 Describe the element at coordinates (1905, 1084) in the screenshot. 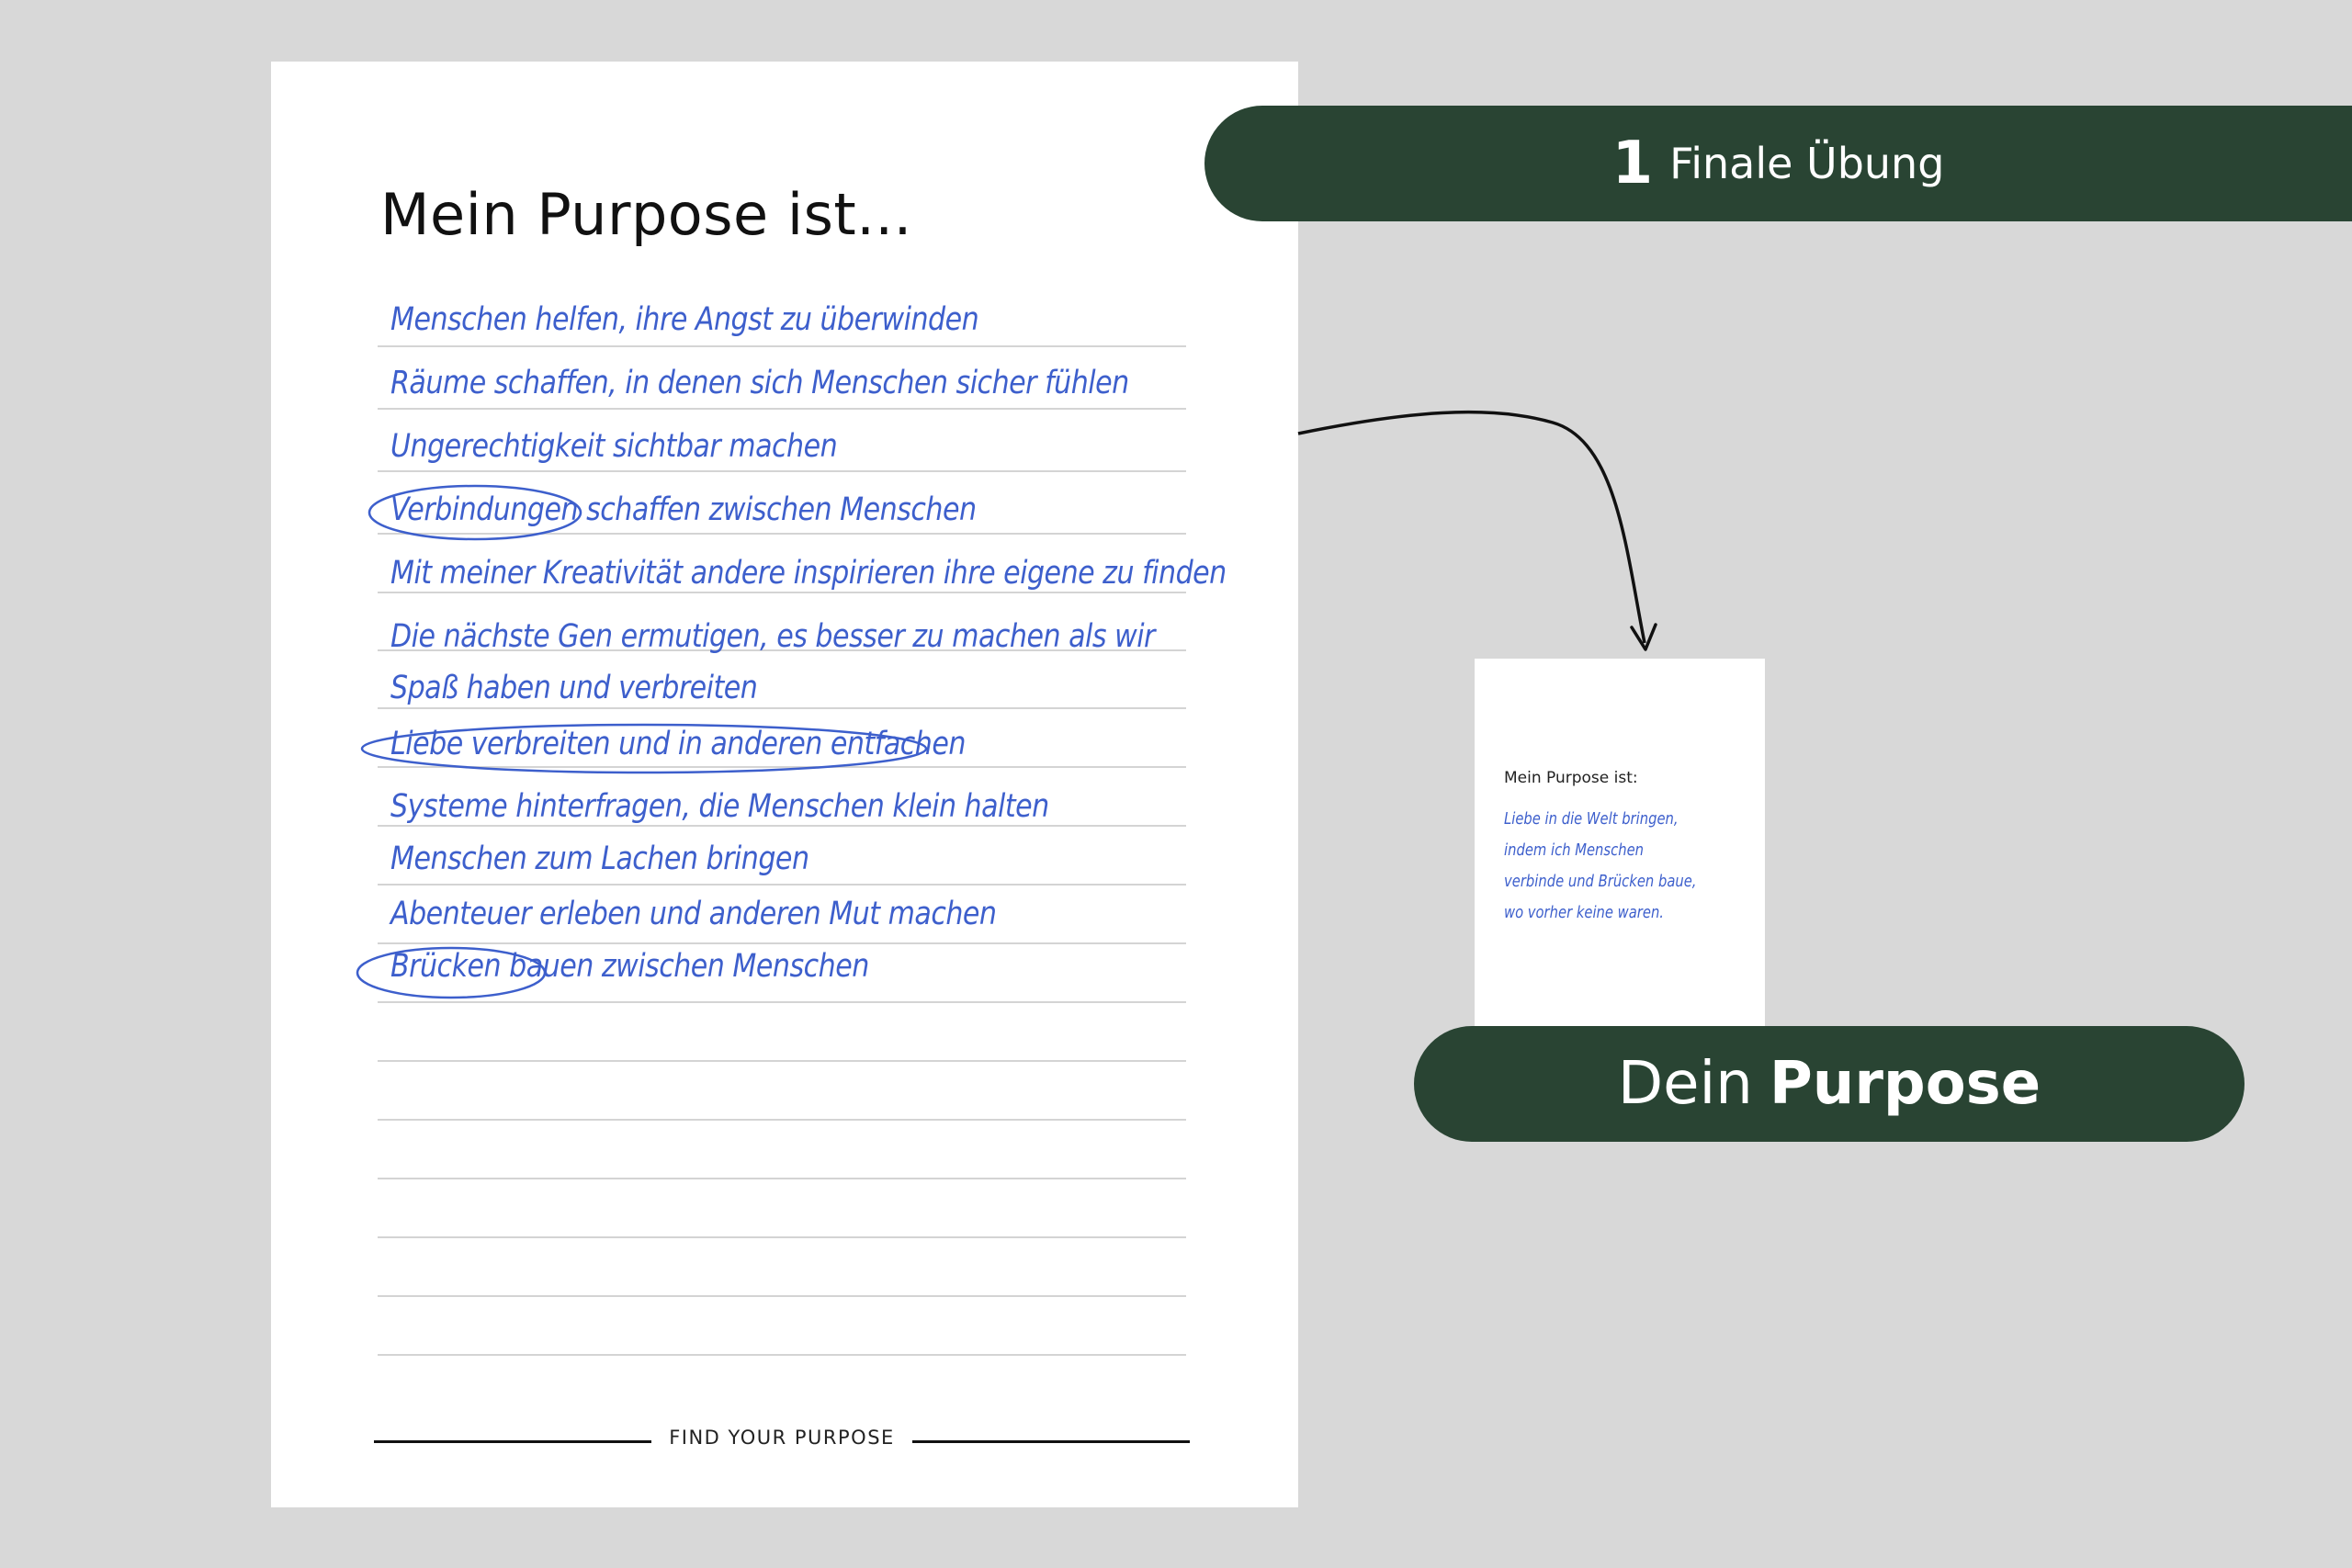

I see `pill-bold-word: Purpose` at that location.